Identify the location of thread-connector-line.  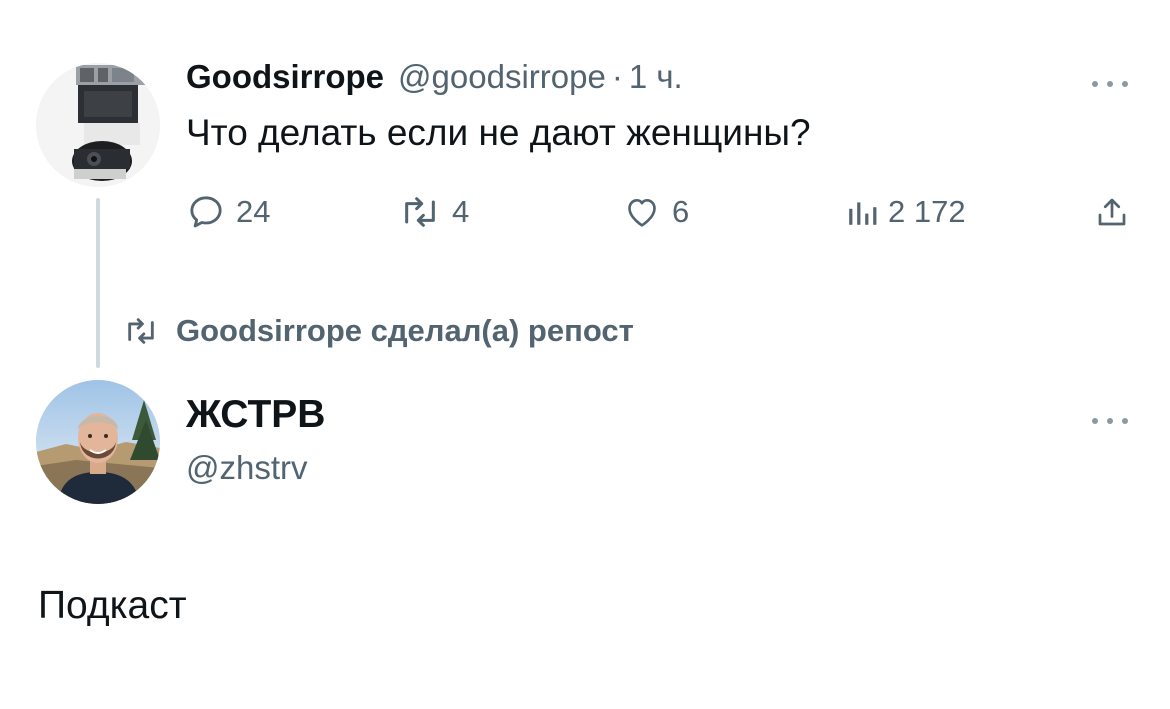
(98, 283).